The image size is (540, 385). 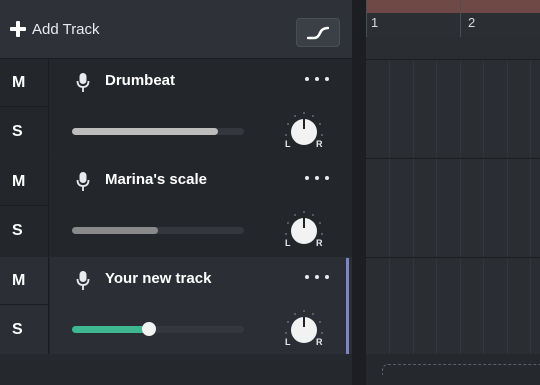 I want to click on track-list-header: Add Track, so click(x=176, y=29).